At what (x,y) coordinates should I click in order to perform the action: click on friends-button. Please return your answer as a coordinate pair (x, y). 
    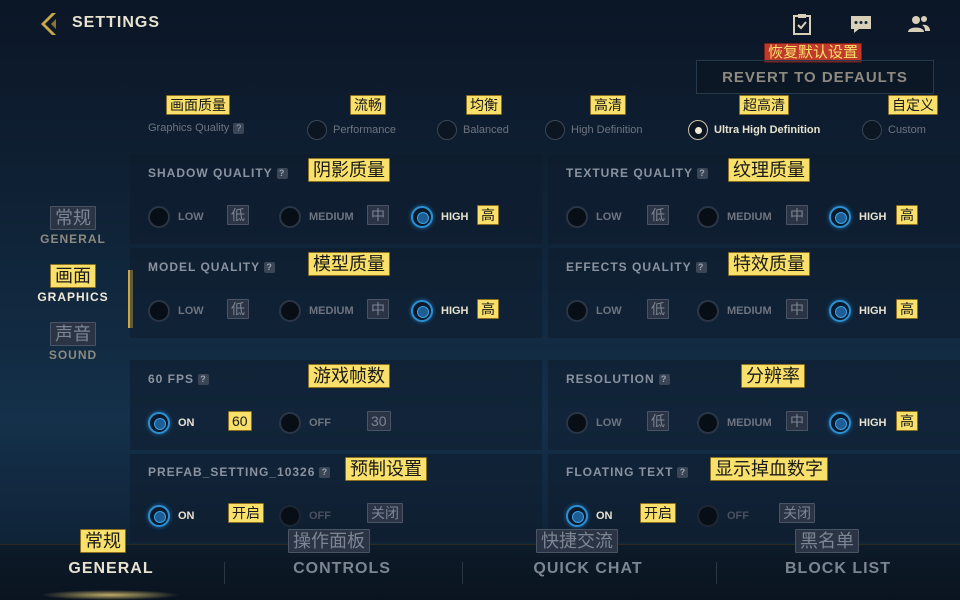
    Looking at the image, I should click on (919, 24).